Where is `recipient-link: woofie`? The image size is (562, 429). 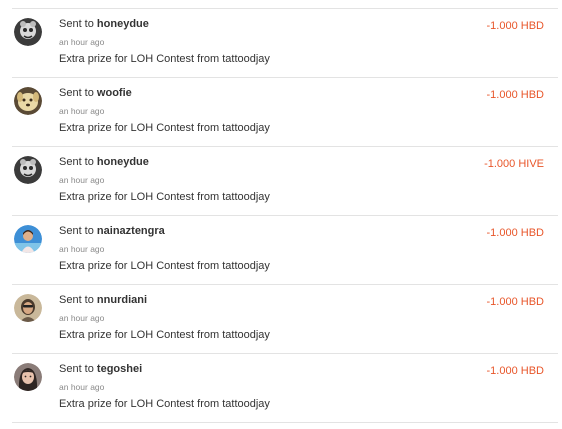 recipient-link: woofie is located at coordinates (114, 93).